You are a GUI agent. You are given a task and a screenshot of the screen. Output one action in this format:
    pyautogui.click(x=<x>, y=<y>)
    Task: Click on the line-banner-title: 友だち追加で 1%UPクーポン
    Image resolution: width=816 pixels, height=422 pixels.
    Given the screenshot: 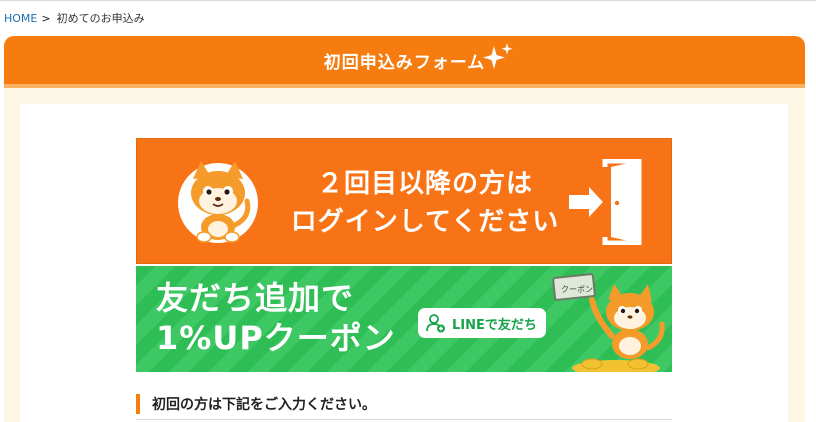 What is the action you would take?
    pyautogui.click(x=276, y=318)
    